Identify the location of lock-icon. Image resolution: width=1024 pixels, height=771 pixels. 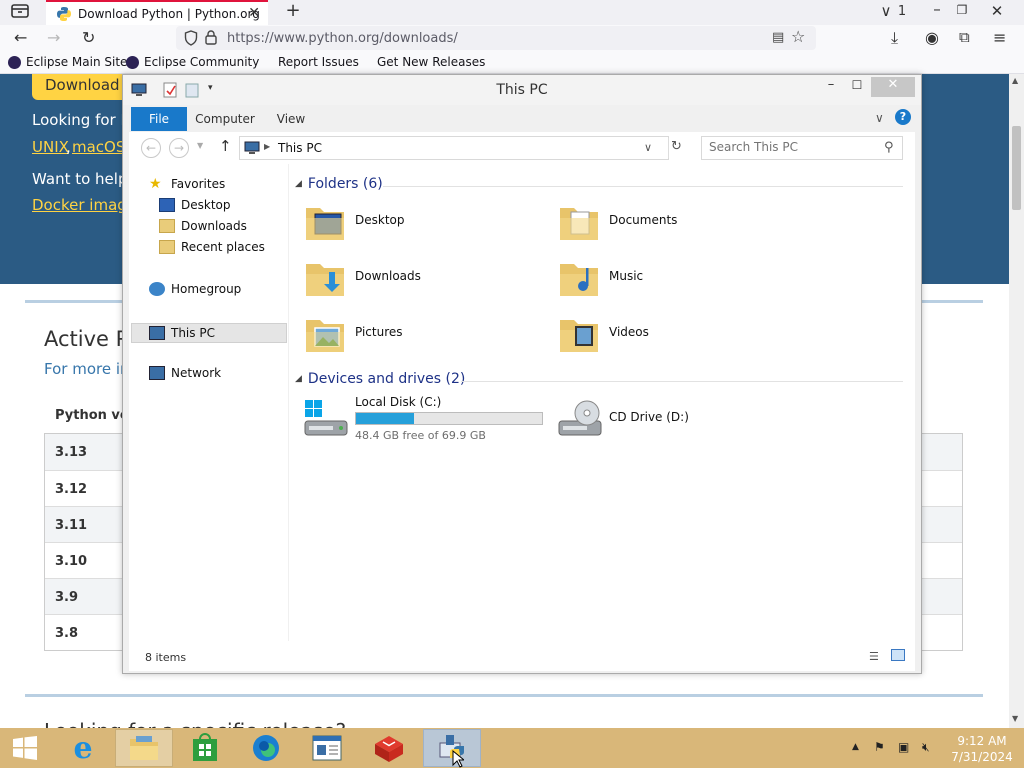
(211, 39).